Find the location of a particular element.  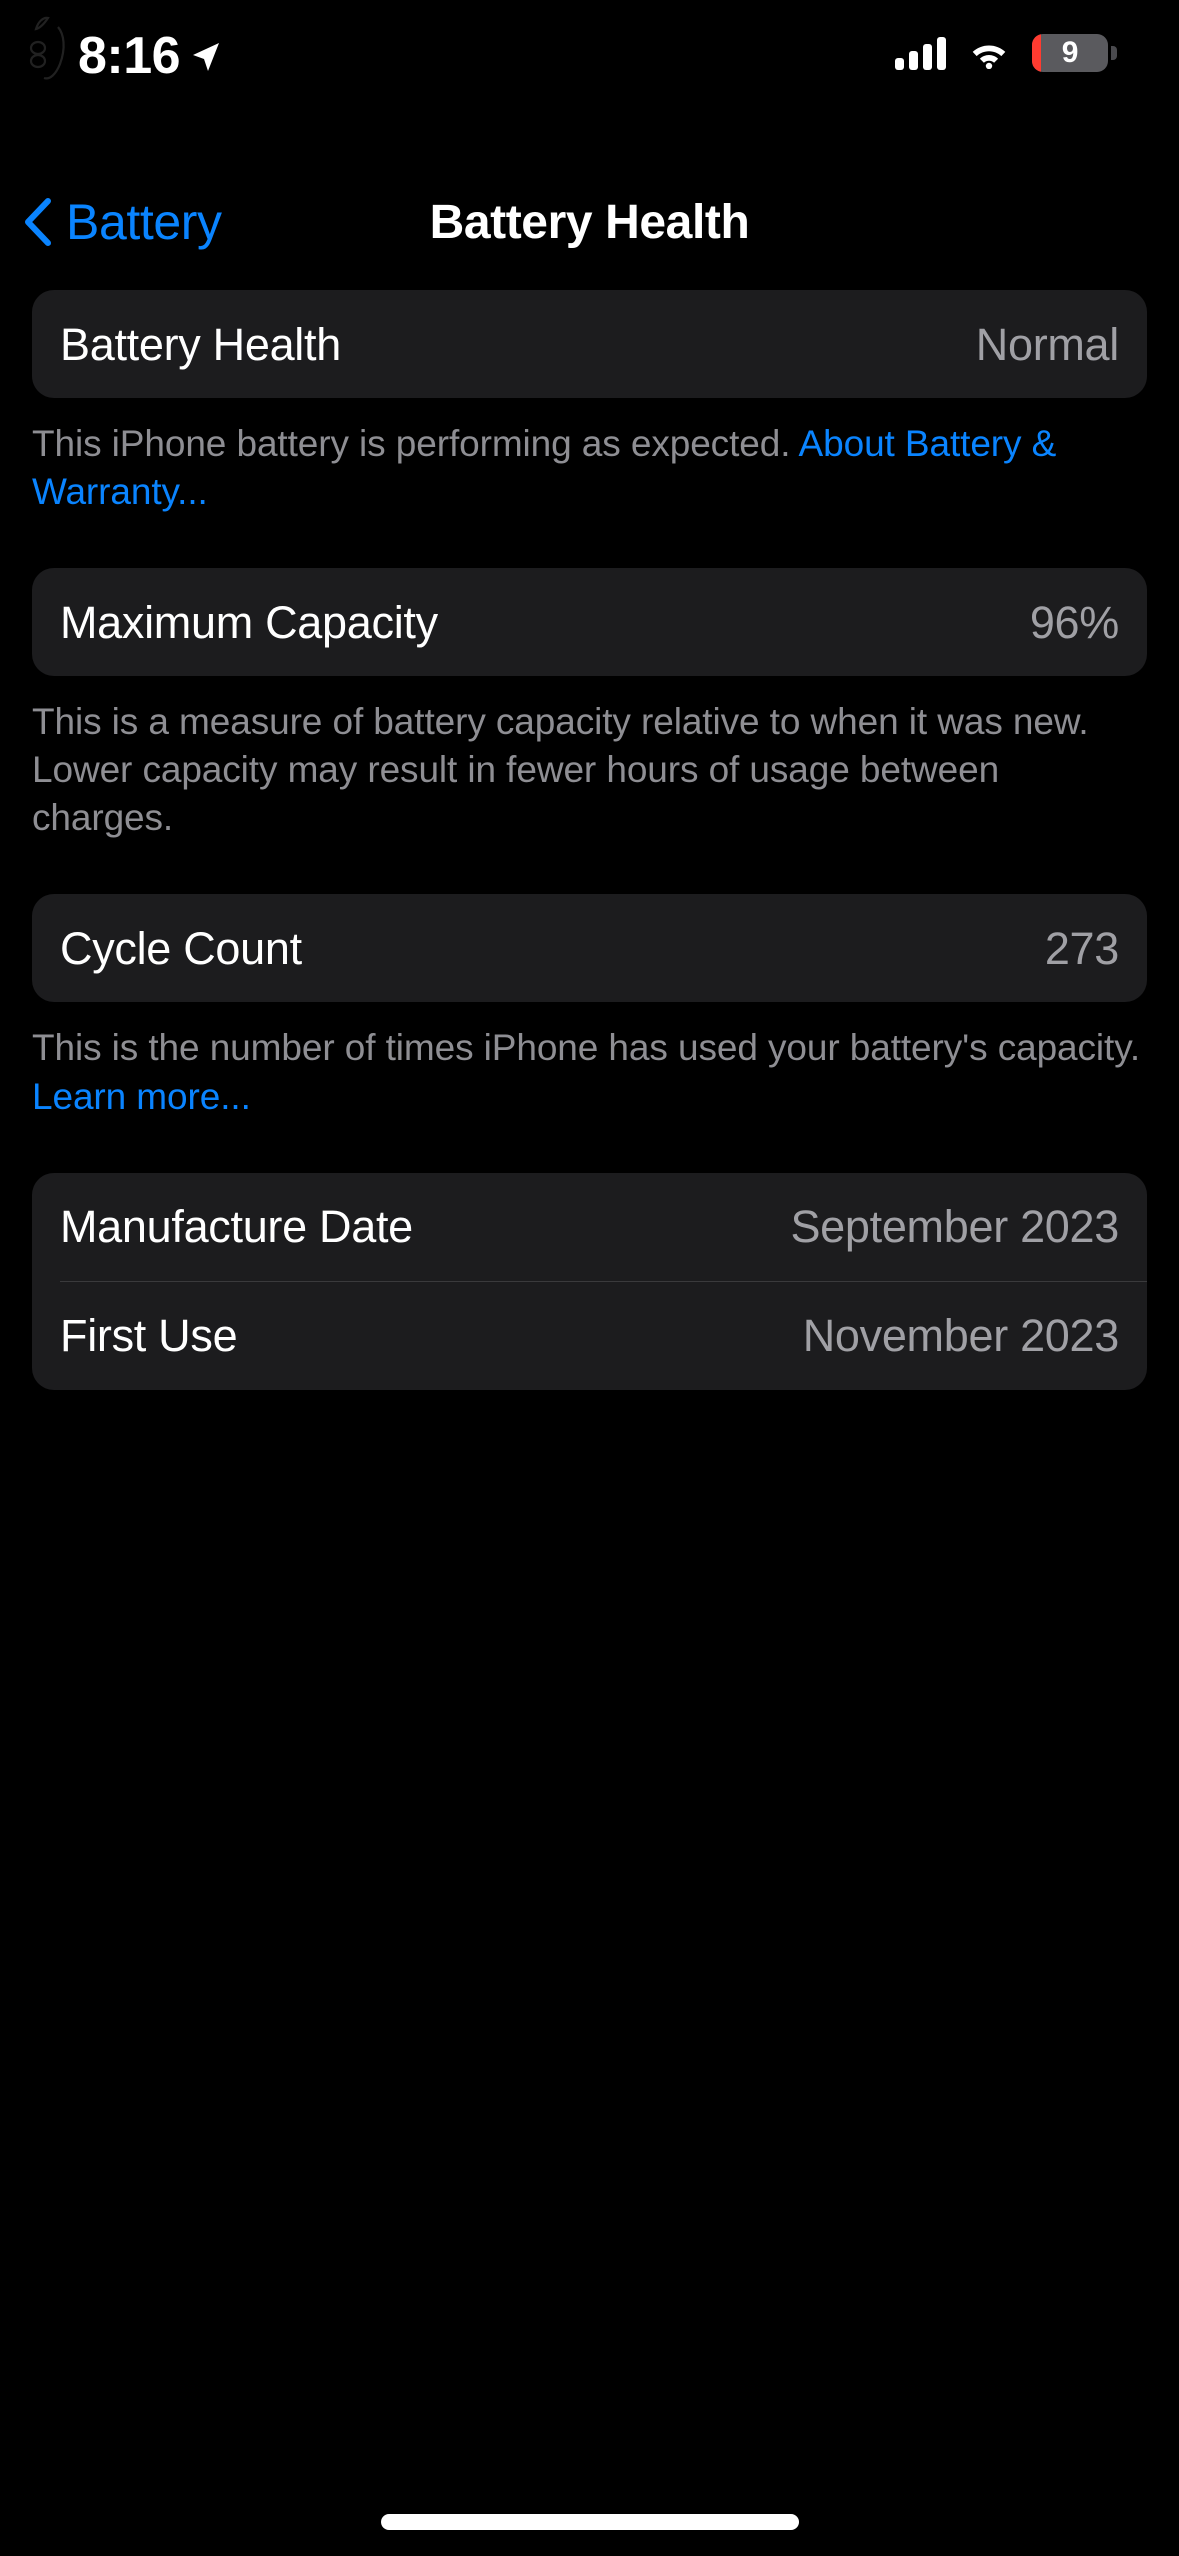

row-cycle-count-label: Cycle Count is located at coordinates (181, 948).